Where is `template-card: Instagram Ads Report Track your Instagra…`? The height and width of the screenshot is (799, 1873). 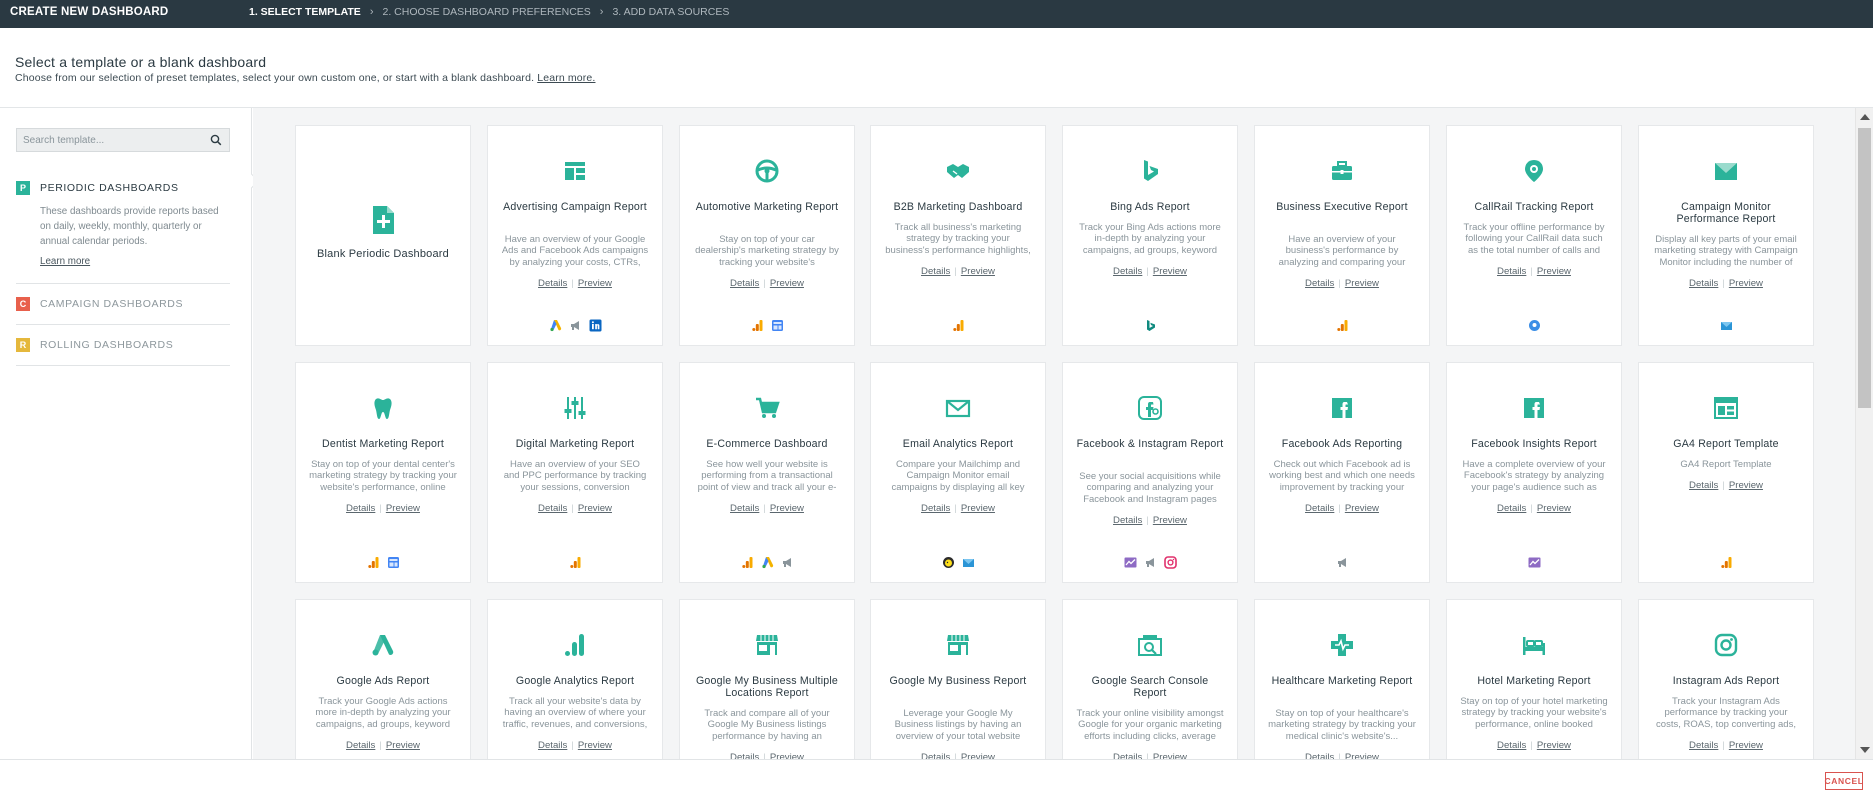
template-card: Instagram Ads Report Track your Instagra… is located at coordinates (1726, 679).